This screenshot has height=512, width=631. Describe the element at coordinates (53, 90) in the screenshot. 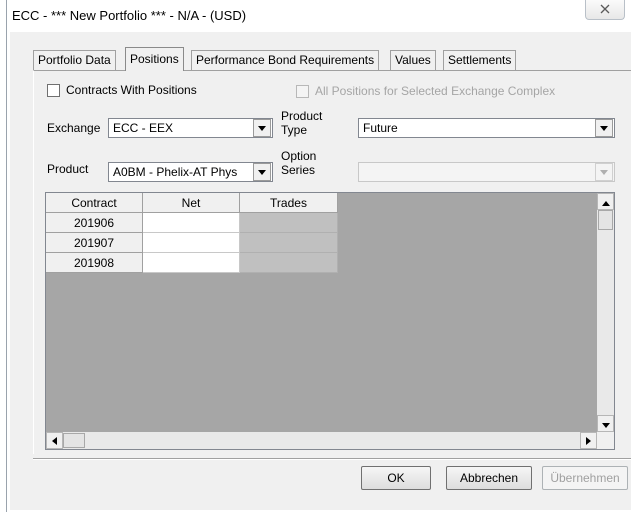

I see `contracts-with-positions-checkbox` at that location.